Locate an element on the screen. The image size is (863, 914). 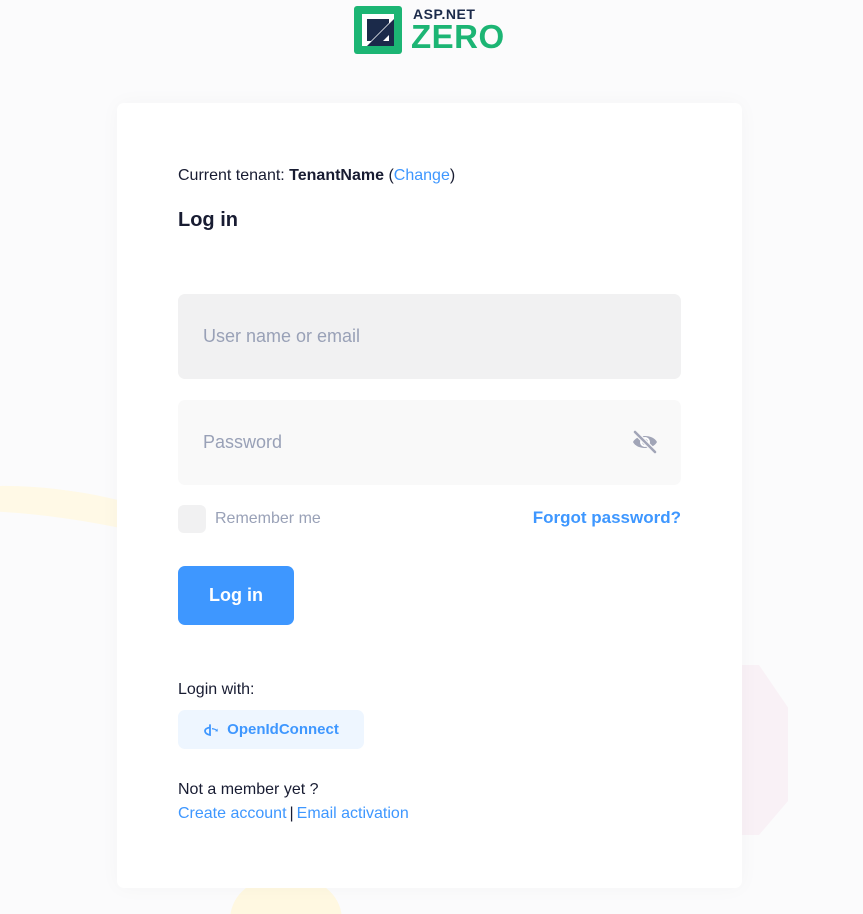
openidconnect-label: OpenIdConnect is located at coordinates (283, 729).